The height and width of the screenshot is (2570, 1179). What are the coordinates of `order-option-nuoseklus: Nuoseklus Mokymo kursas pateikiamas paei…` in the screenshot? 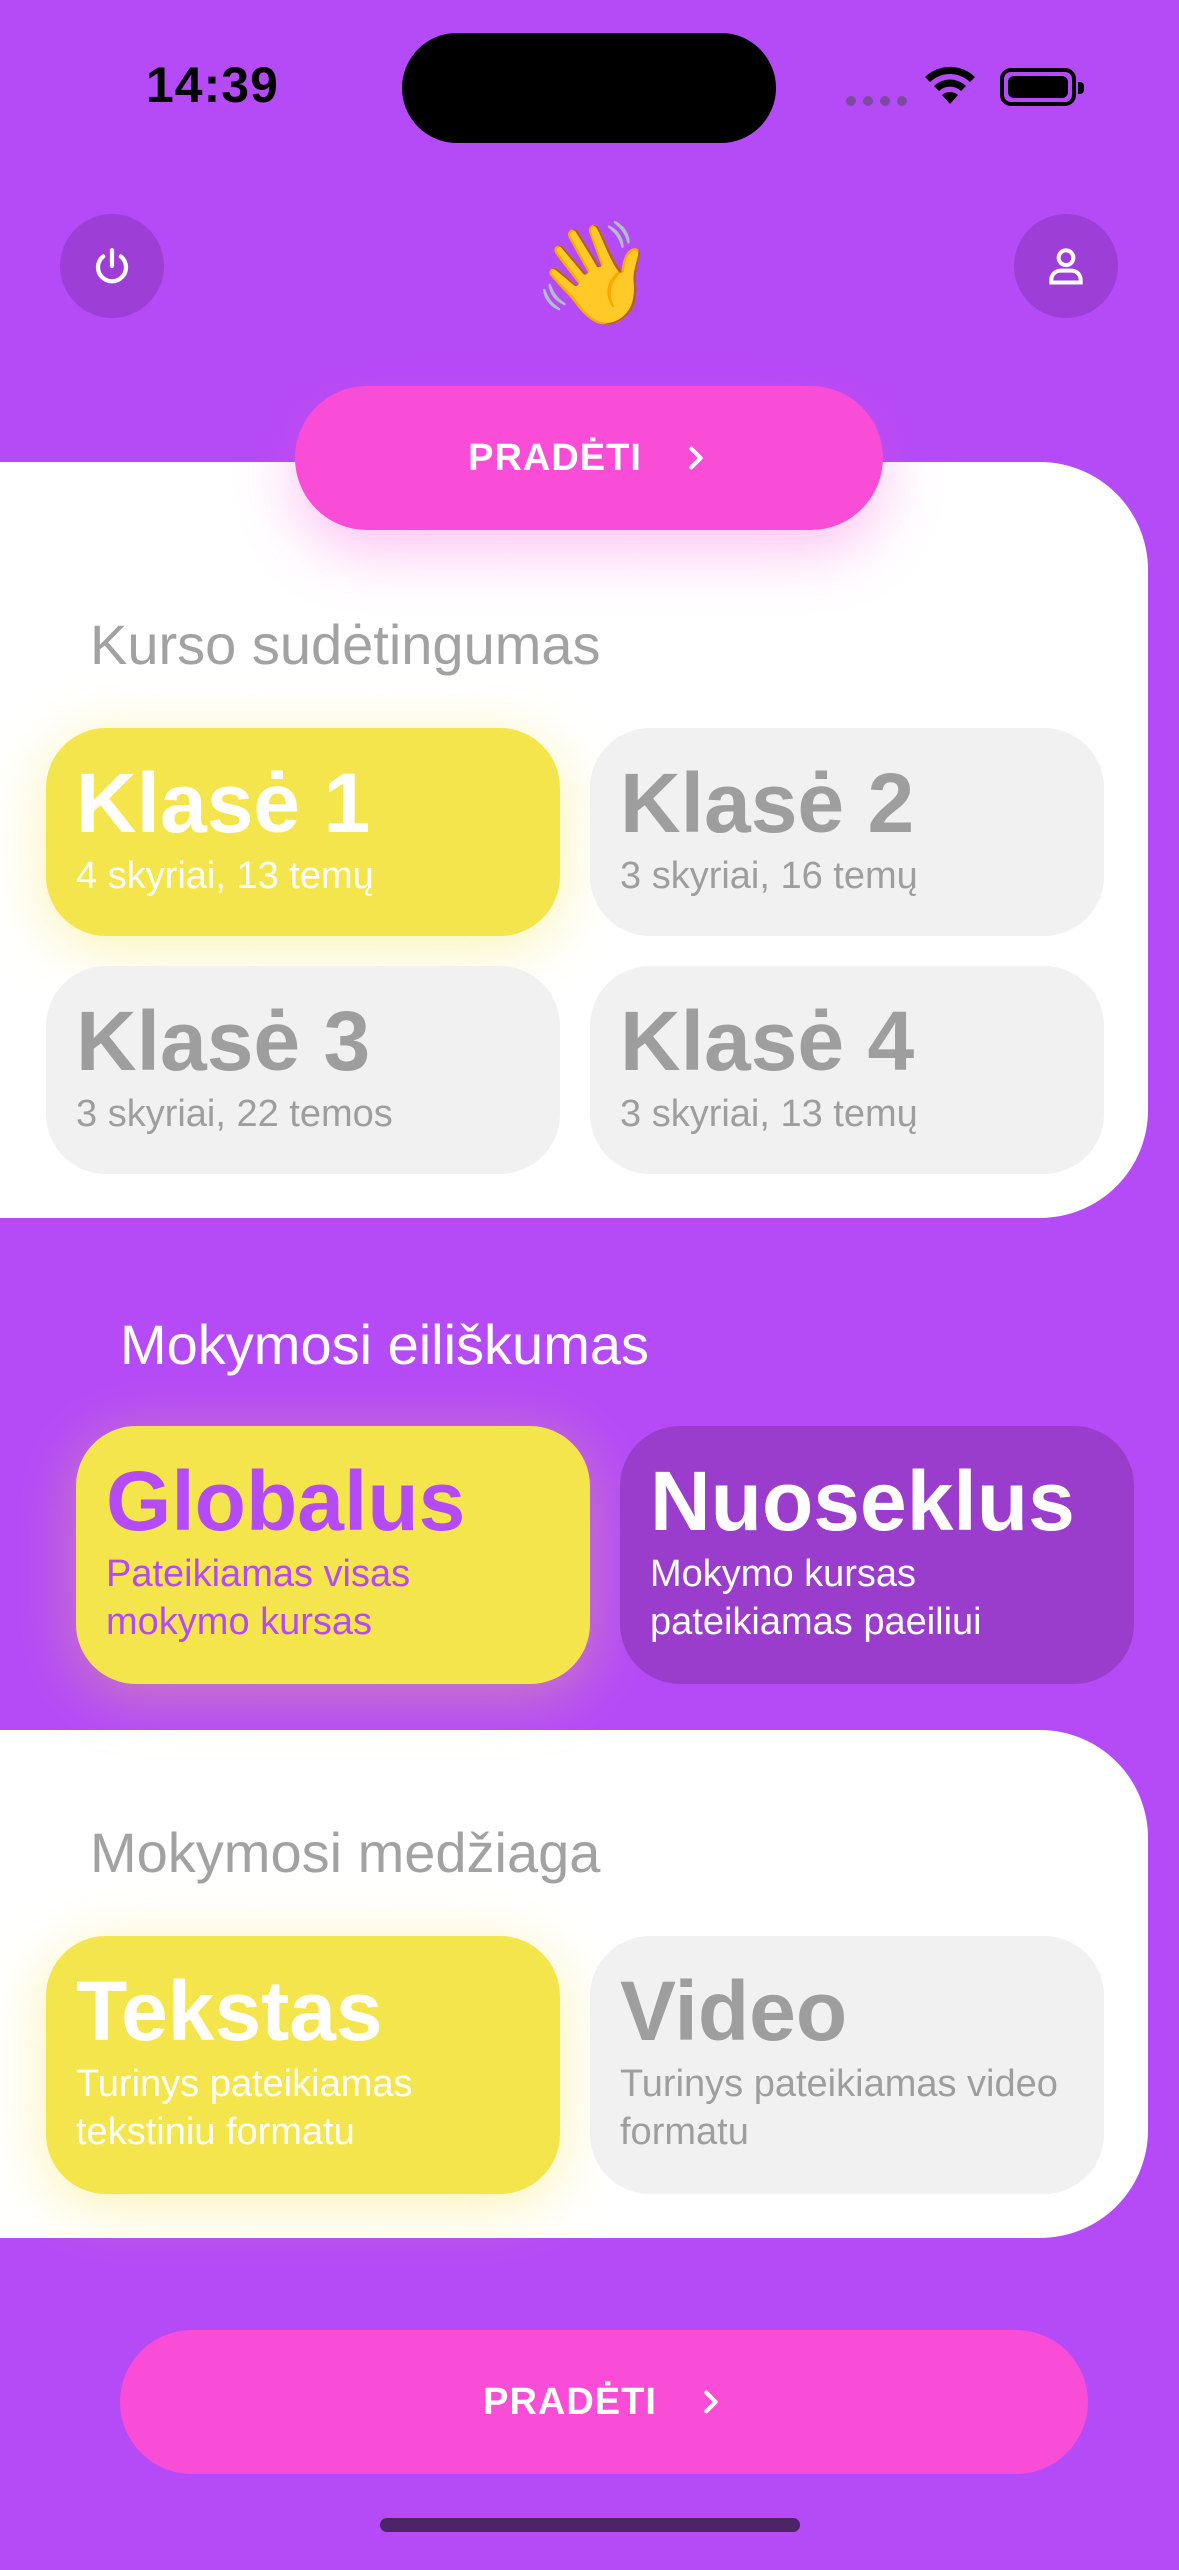 It's located at (877, 1555).